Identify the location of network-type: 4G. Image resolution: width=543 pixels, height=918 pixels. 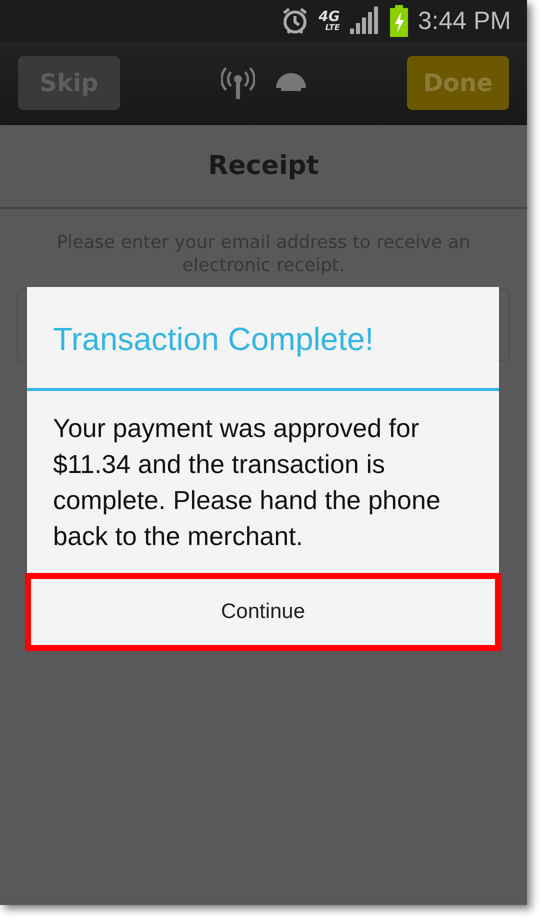
(329, 17).